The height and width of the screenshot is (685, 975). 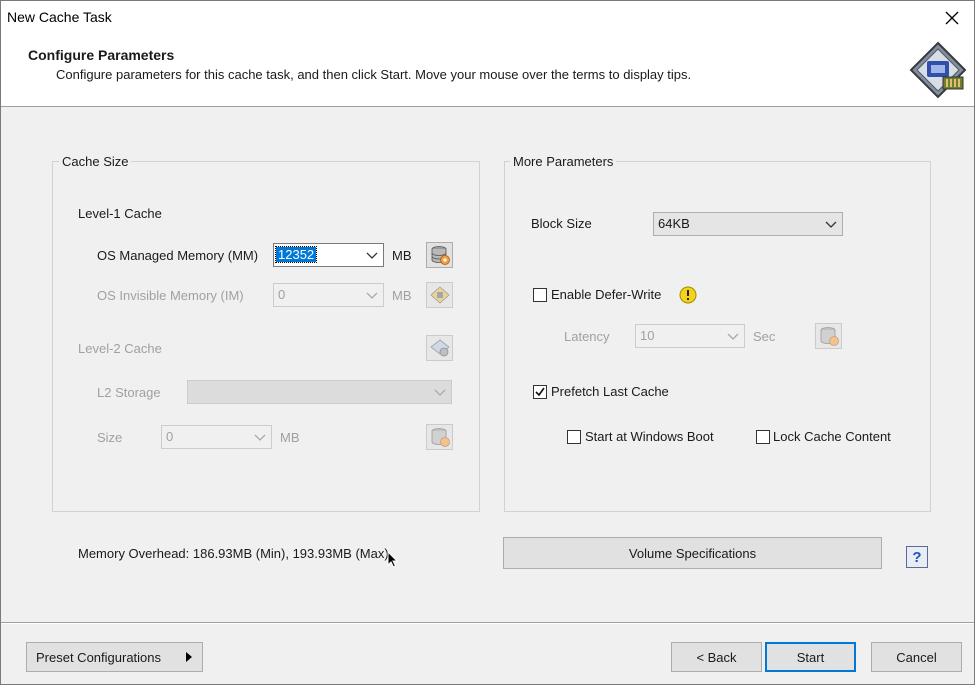 What do you see at coordinates (690, 336) in the screenshot?
I see `latency-combo: 10` at bounding box center [690, 336].